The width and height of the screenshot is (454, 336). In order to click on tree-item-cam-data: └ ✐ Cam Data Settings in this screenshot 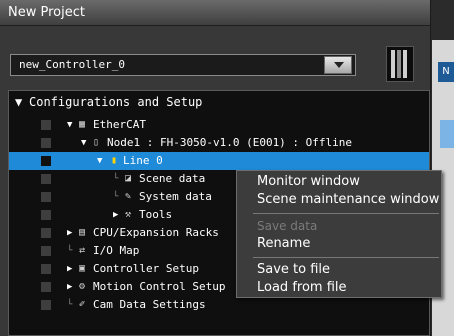, I will do `click(219, 305)`.